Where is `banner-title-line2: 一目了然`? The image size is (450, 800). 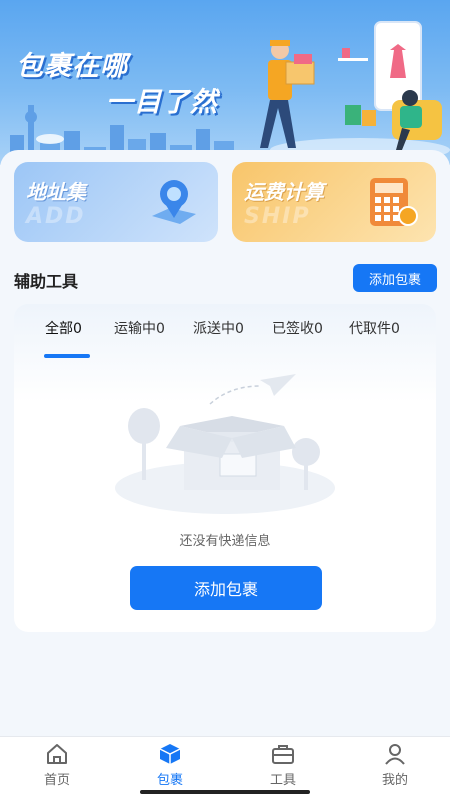 banner-title-line2: 一目了然 is located at coordinates (162, 102).